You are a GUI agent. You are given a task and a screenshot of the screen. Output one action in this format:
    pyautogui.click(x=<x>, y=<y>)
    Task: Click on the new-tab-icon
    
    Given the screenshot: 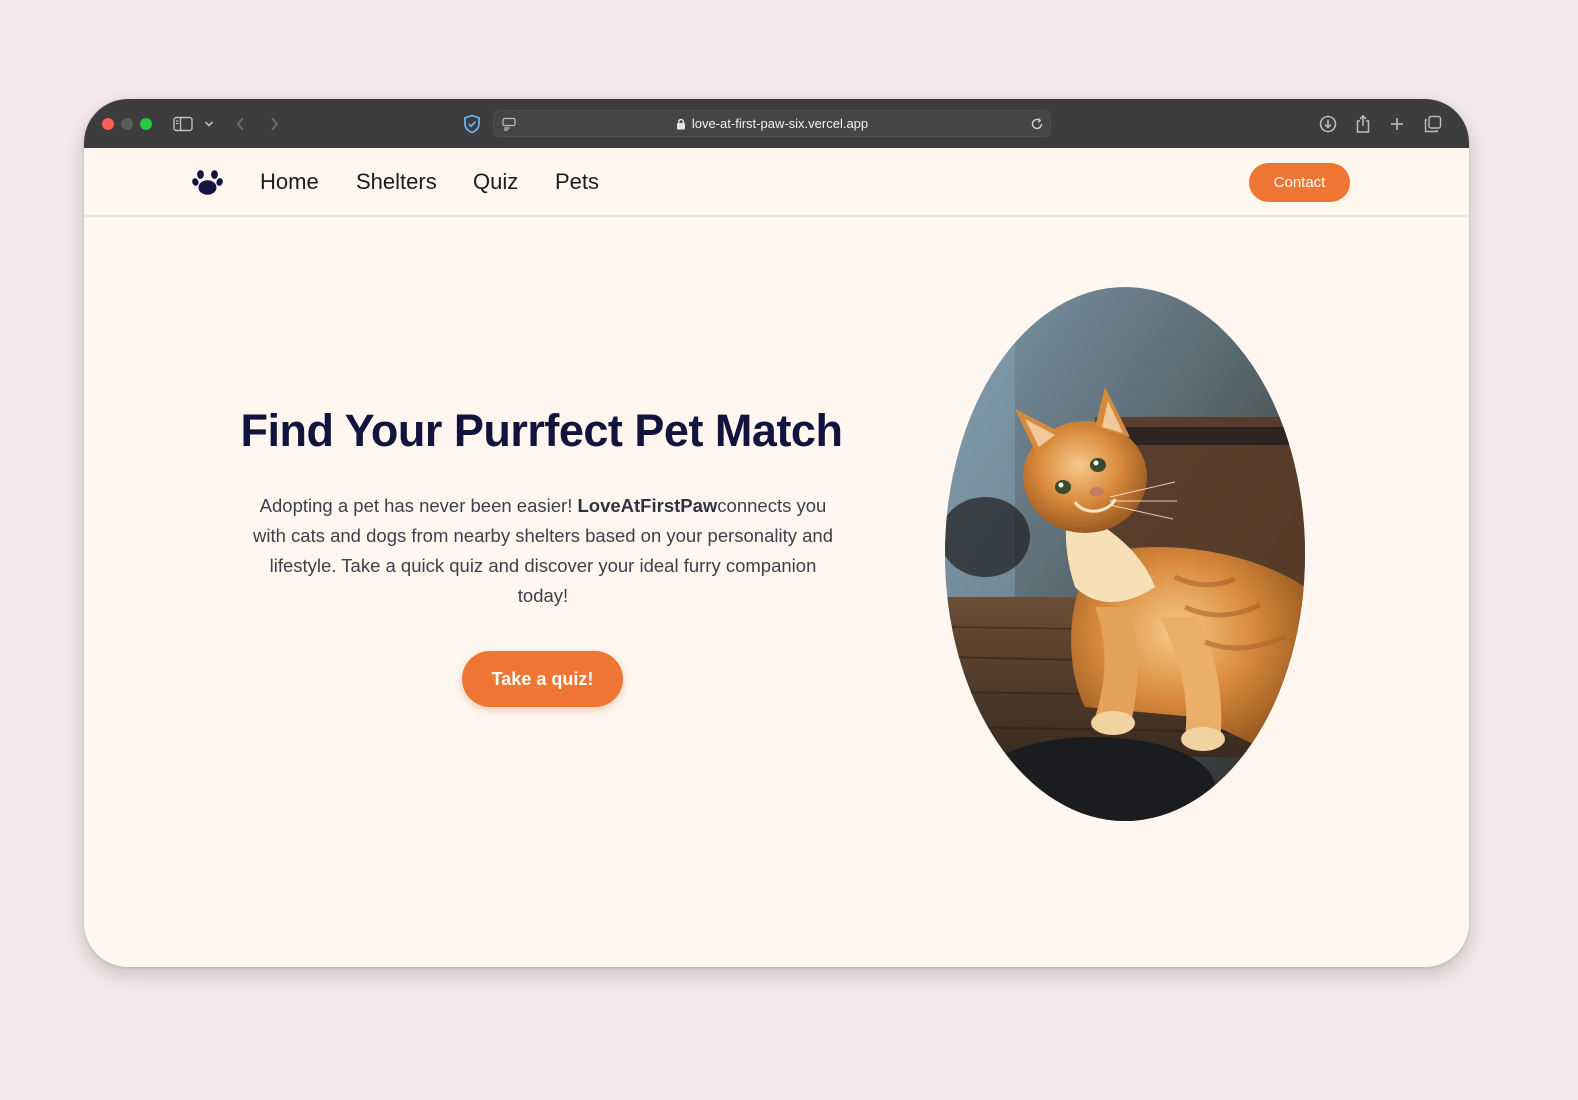 What is the action you would take?
    pyautogui.click(x=1397, y=124)
    